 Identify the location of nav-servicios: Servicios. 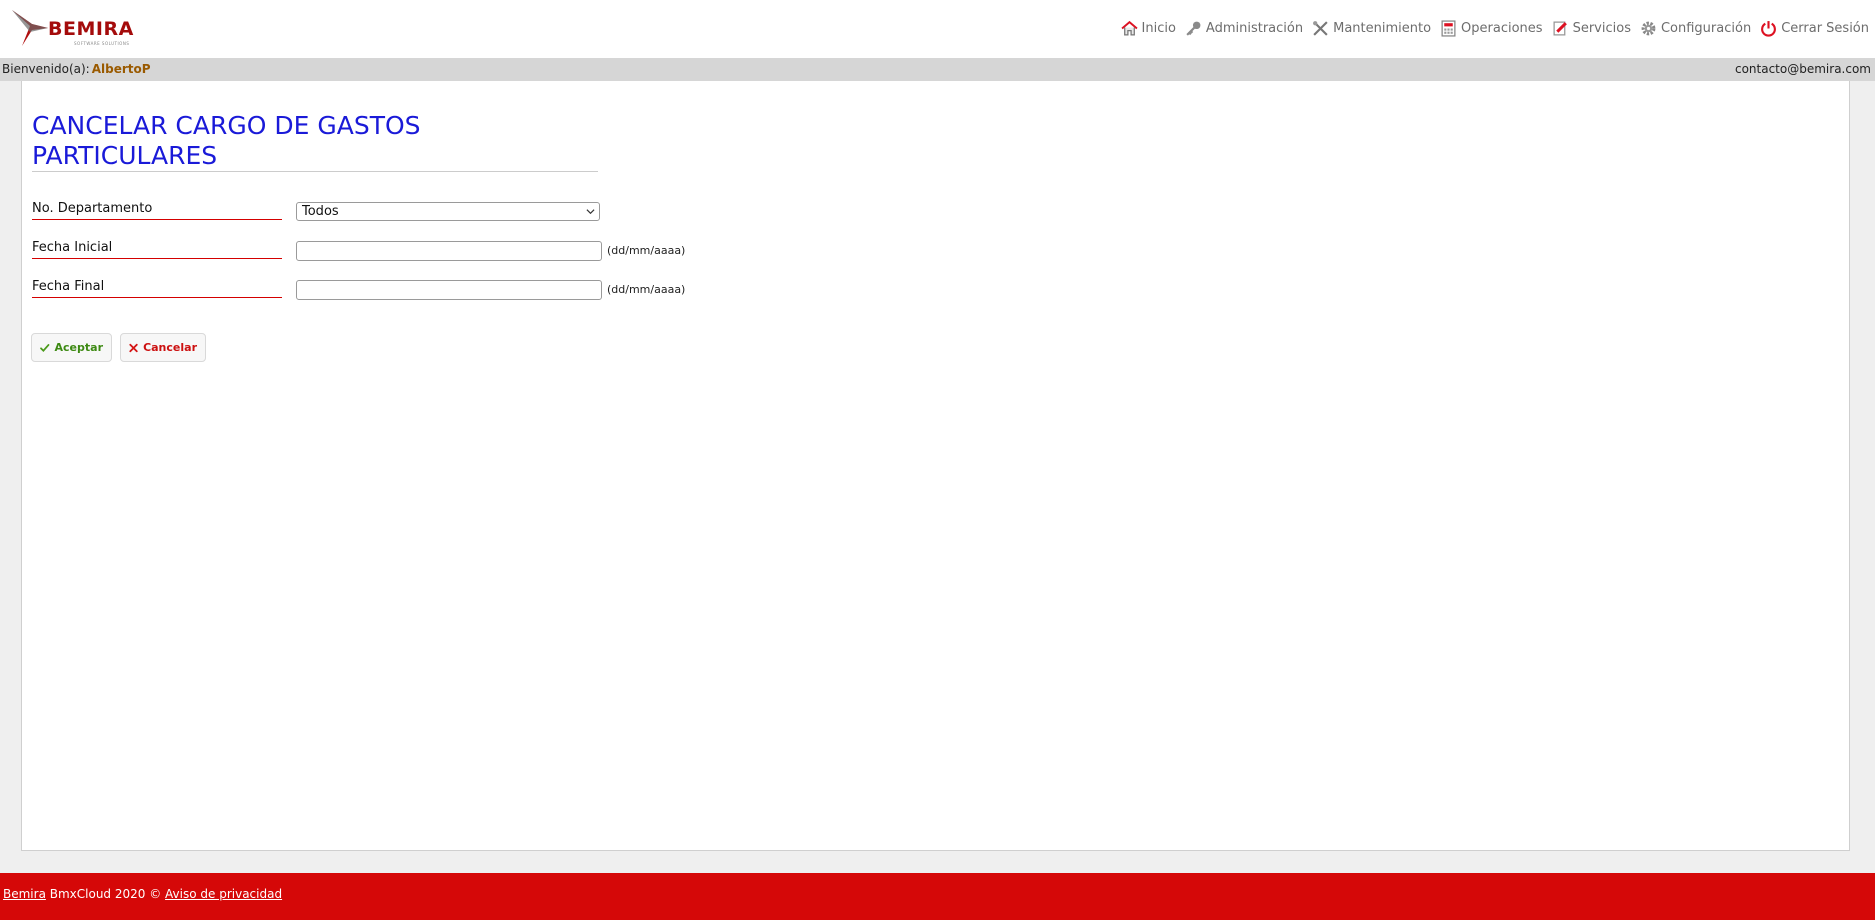
(1591, 28).